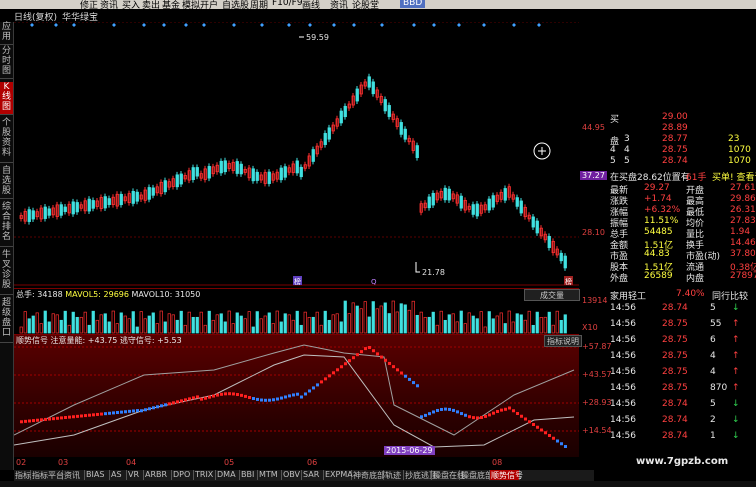 The image size is (756, 487). Describe the element at coordinates (6, 140) in the screenshot. I see `sidebar-tab-profile: 个股资料` at that location.